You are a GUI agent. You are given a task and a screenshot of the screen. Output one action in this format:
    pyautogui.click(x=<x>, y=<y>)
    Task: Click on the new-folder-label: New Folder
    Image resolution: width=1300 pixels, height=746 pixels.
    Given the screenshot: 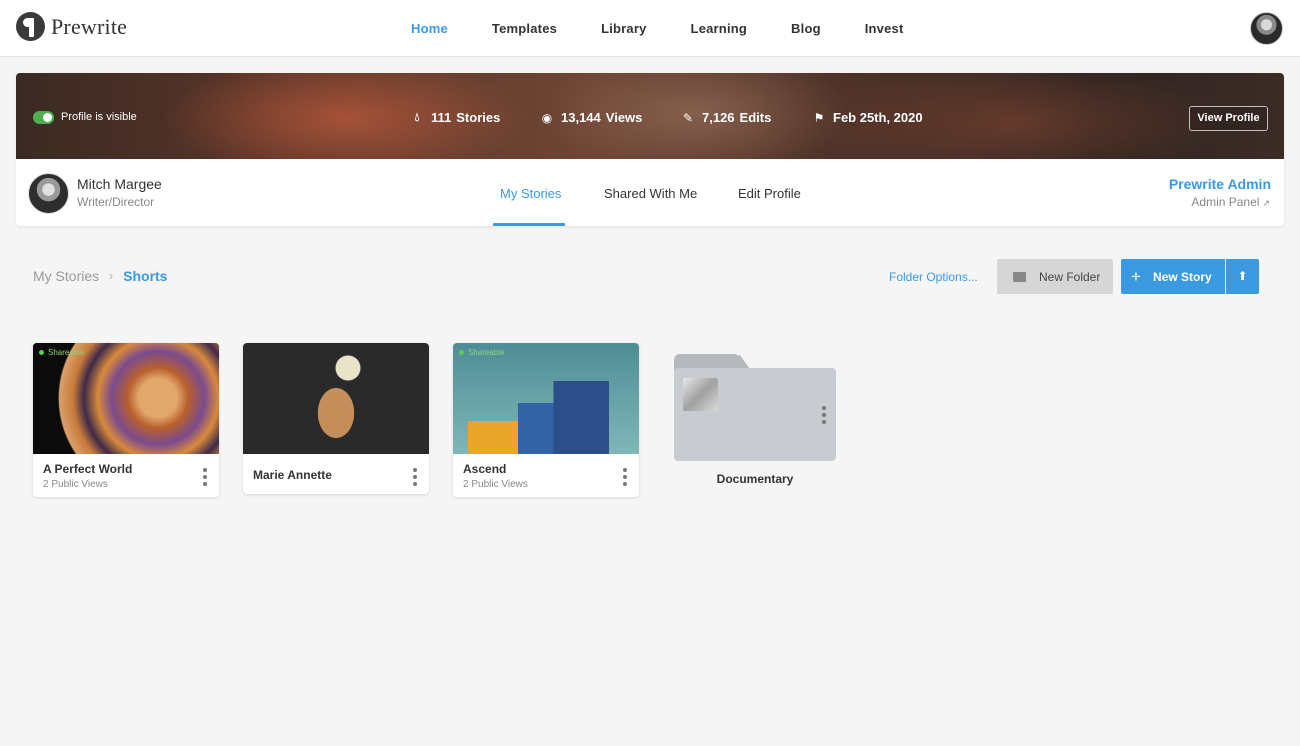 What is the action you would take?
    pyautogui.click(x=1070, y=276)
    